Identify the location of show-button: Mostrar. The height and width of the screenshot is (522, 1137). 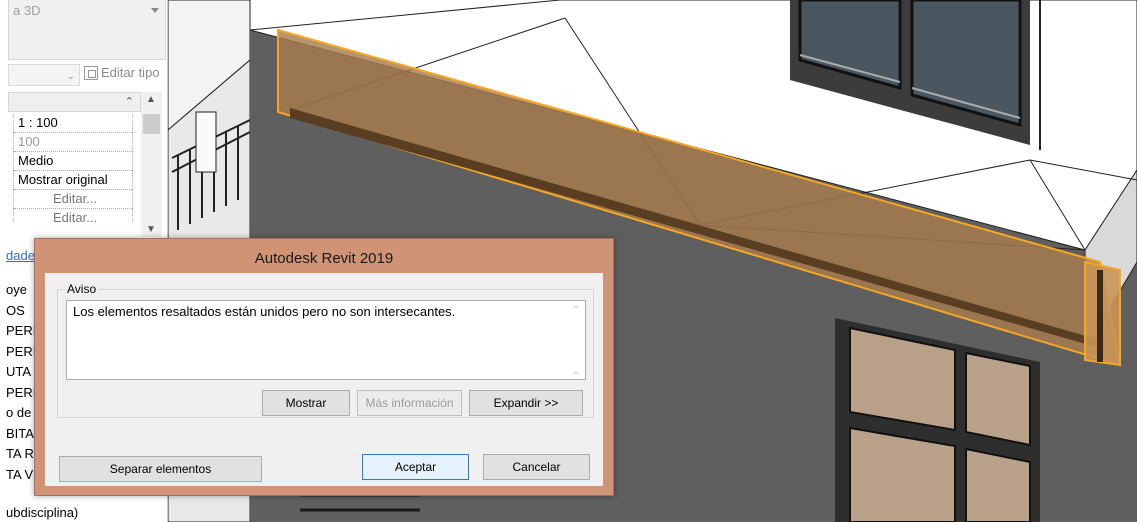
(306, 403).